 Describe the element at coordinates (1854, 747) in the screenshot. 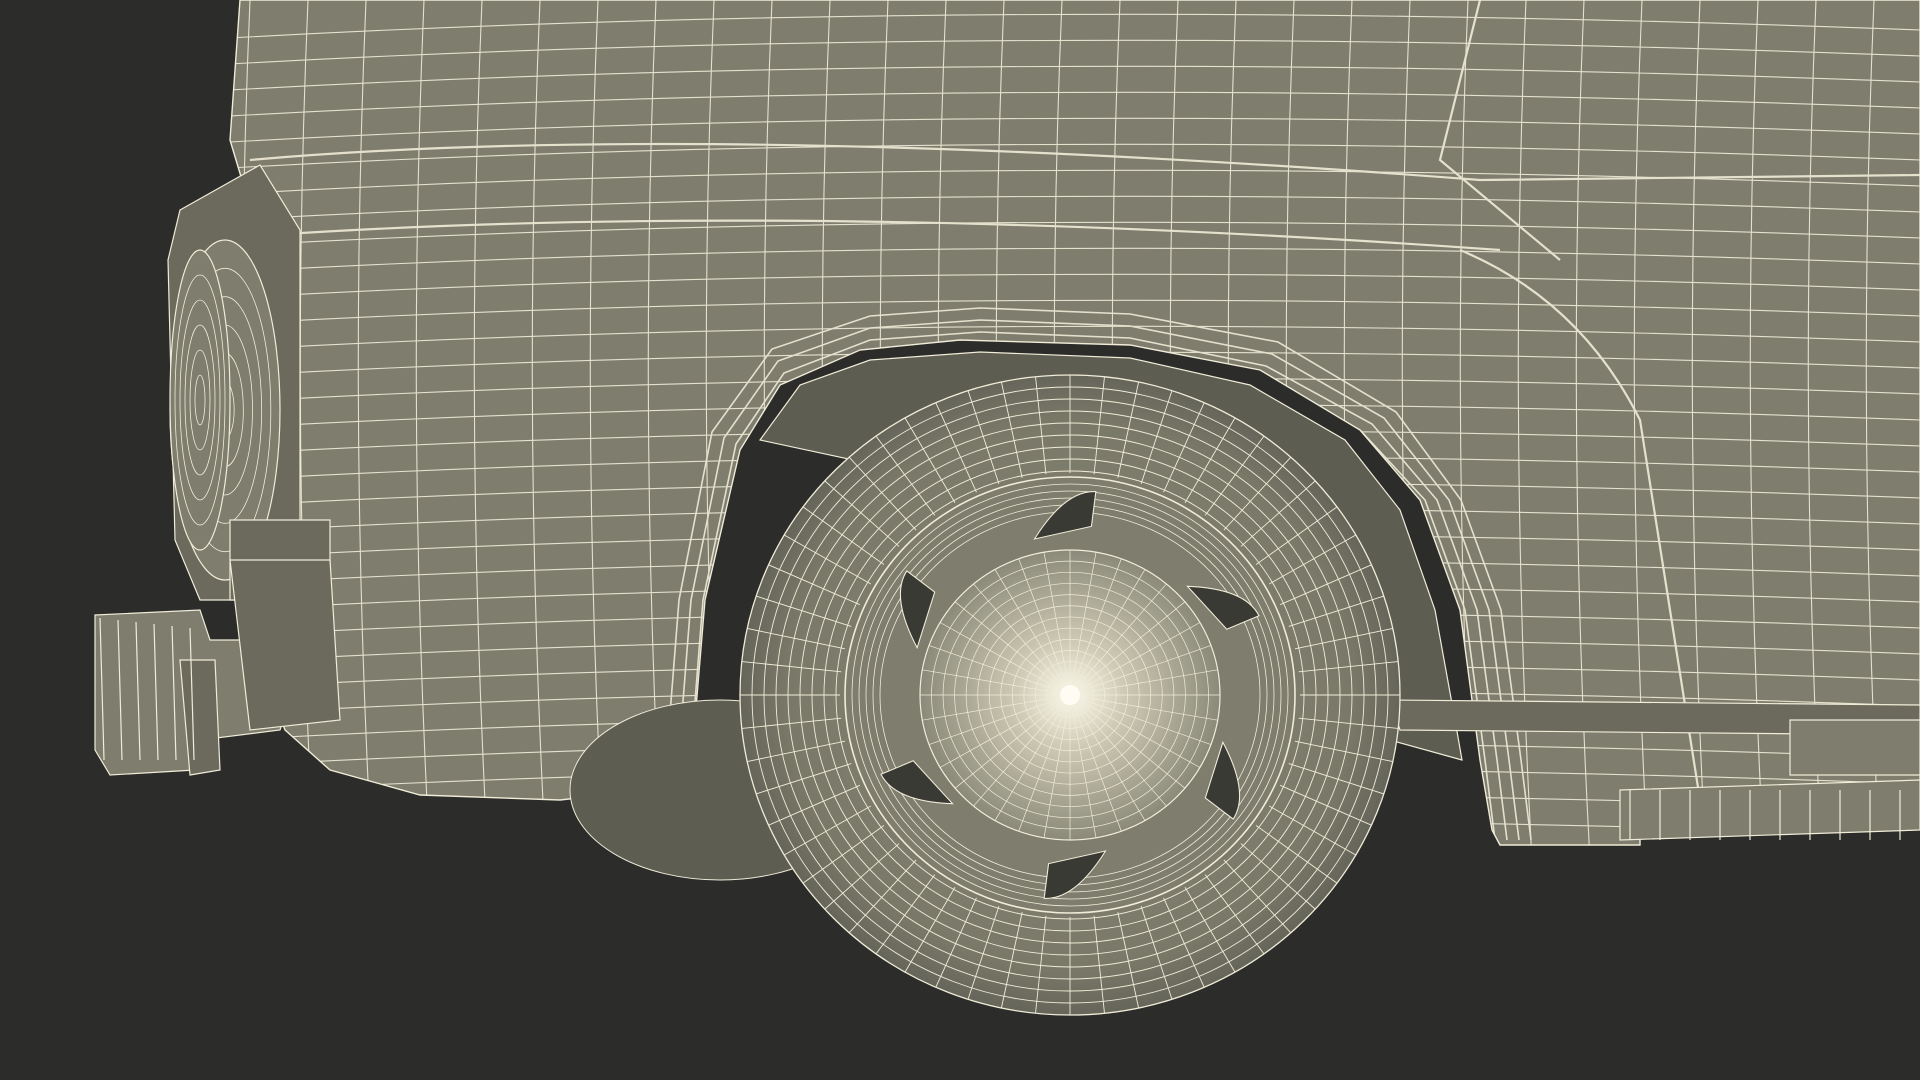

I see `step-plate` at that location.